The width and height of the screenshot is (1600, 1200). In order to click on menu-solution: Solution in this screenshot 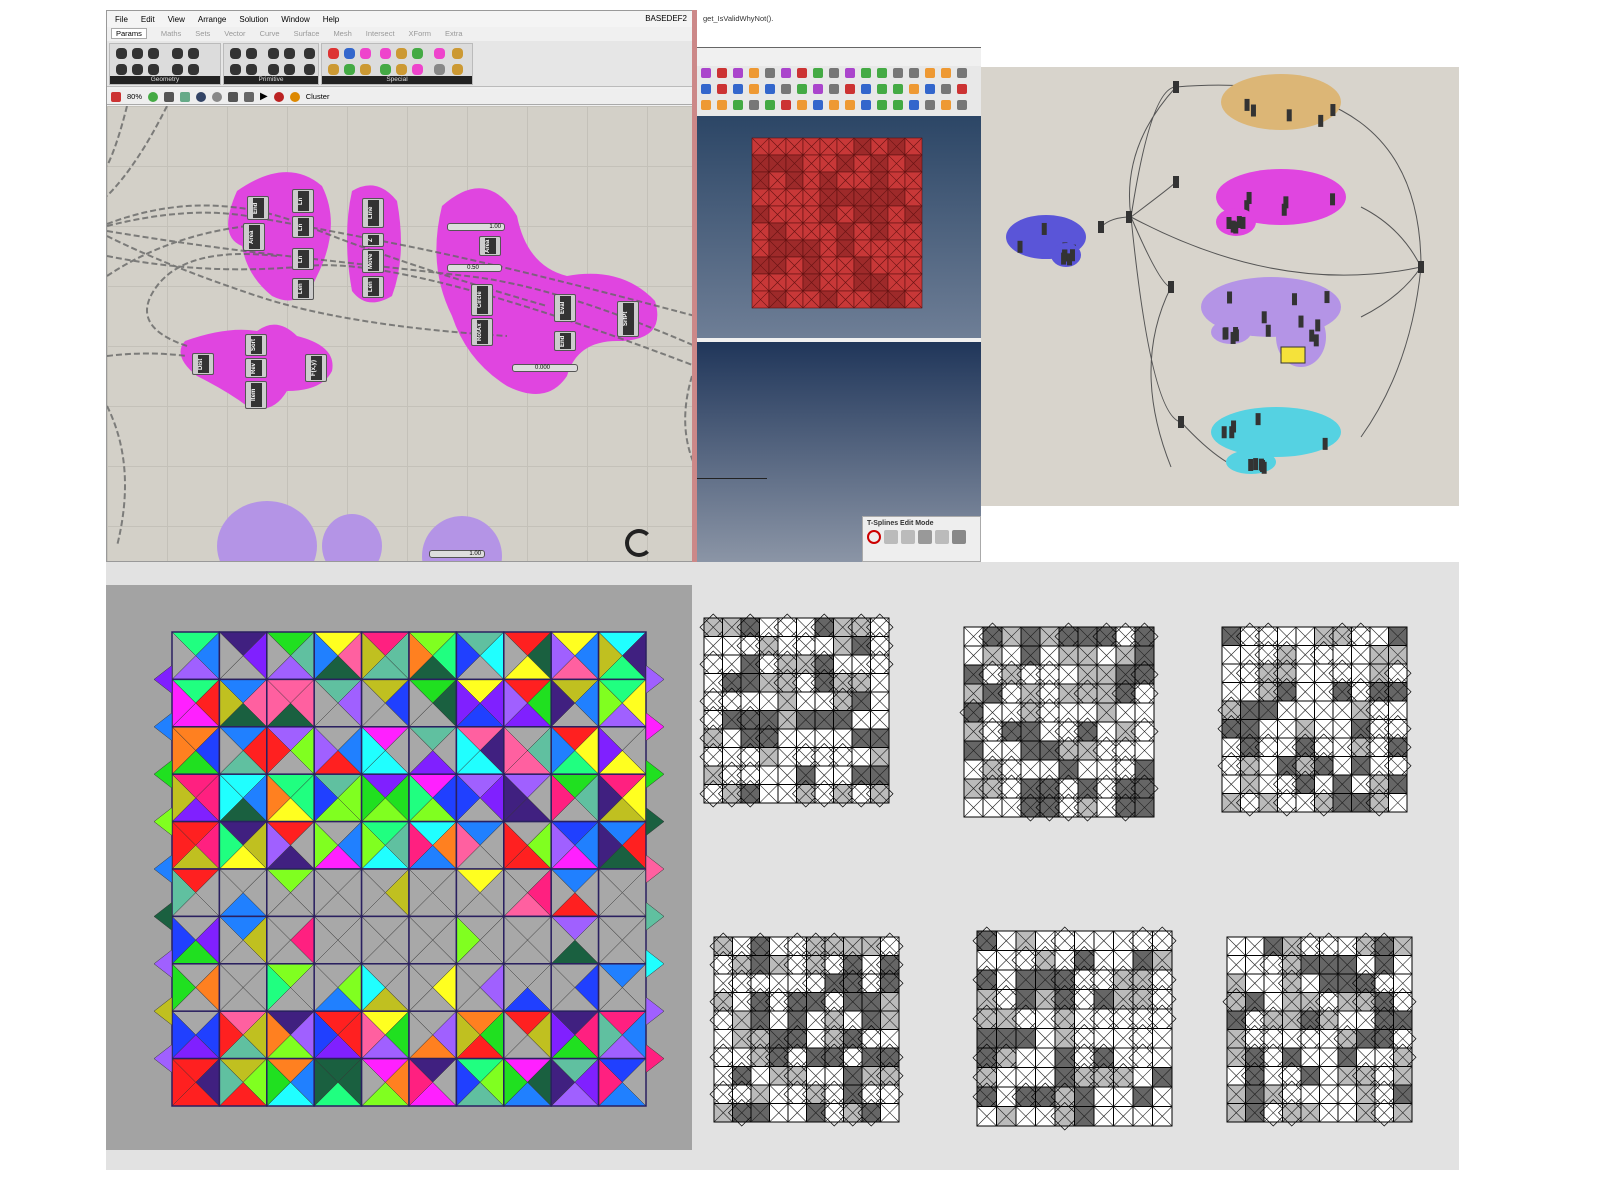, I will do `click(253, 19)`.